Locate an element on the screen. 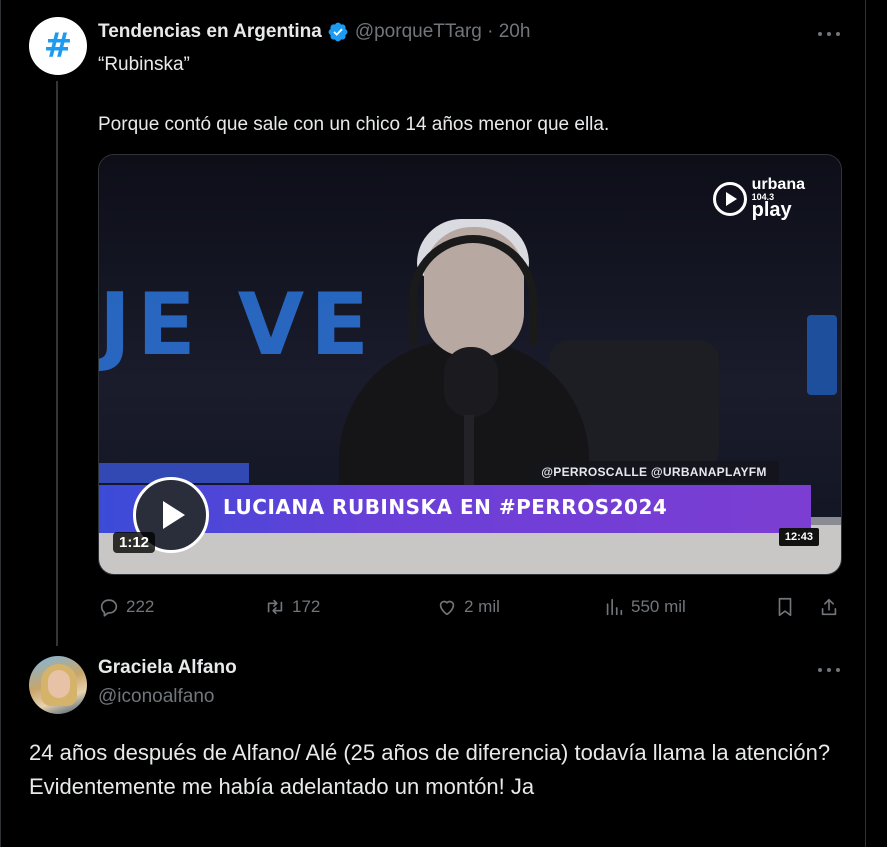 The width and height of the screenshot is (887, 847). avatar is located at coordinates (58, 685).